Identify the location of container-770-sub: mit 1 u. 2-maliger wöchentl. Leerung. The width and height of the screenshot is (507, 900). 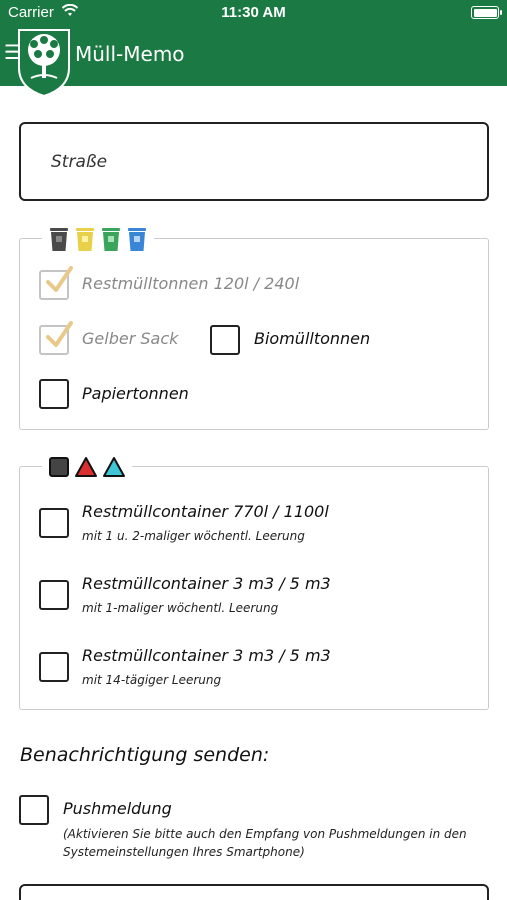
(193, 536).